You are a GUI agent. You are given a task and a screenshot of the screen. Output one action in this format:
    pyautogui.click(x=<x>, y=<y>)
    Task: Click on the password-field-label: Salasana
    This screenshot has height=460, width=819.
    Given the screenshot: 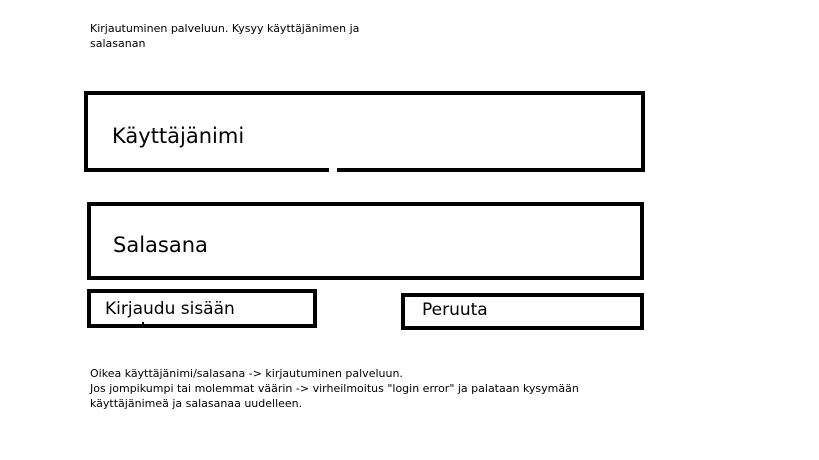 What is the action you would take?
    pyautogui.click(x=160, y=245)
    